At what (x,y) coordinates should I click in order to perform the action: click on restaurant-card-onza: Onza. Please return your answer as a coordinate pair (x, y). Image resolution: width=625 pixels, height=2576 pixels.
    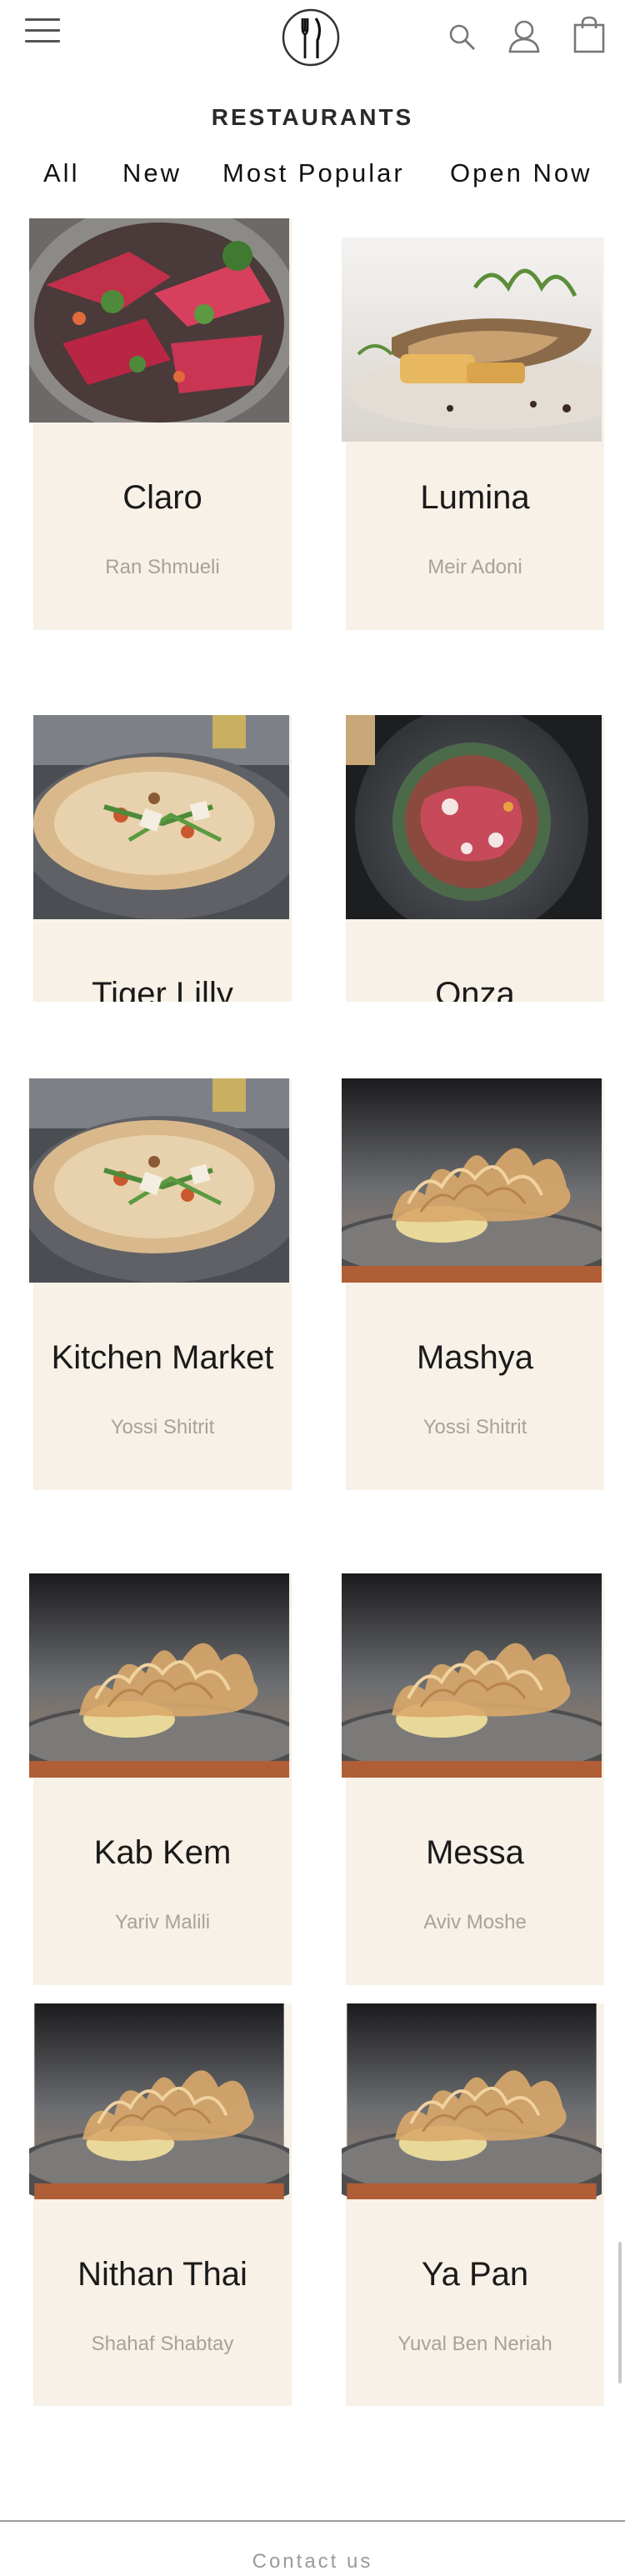
    Looking at the image, I should click on (475, 858).